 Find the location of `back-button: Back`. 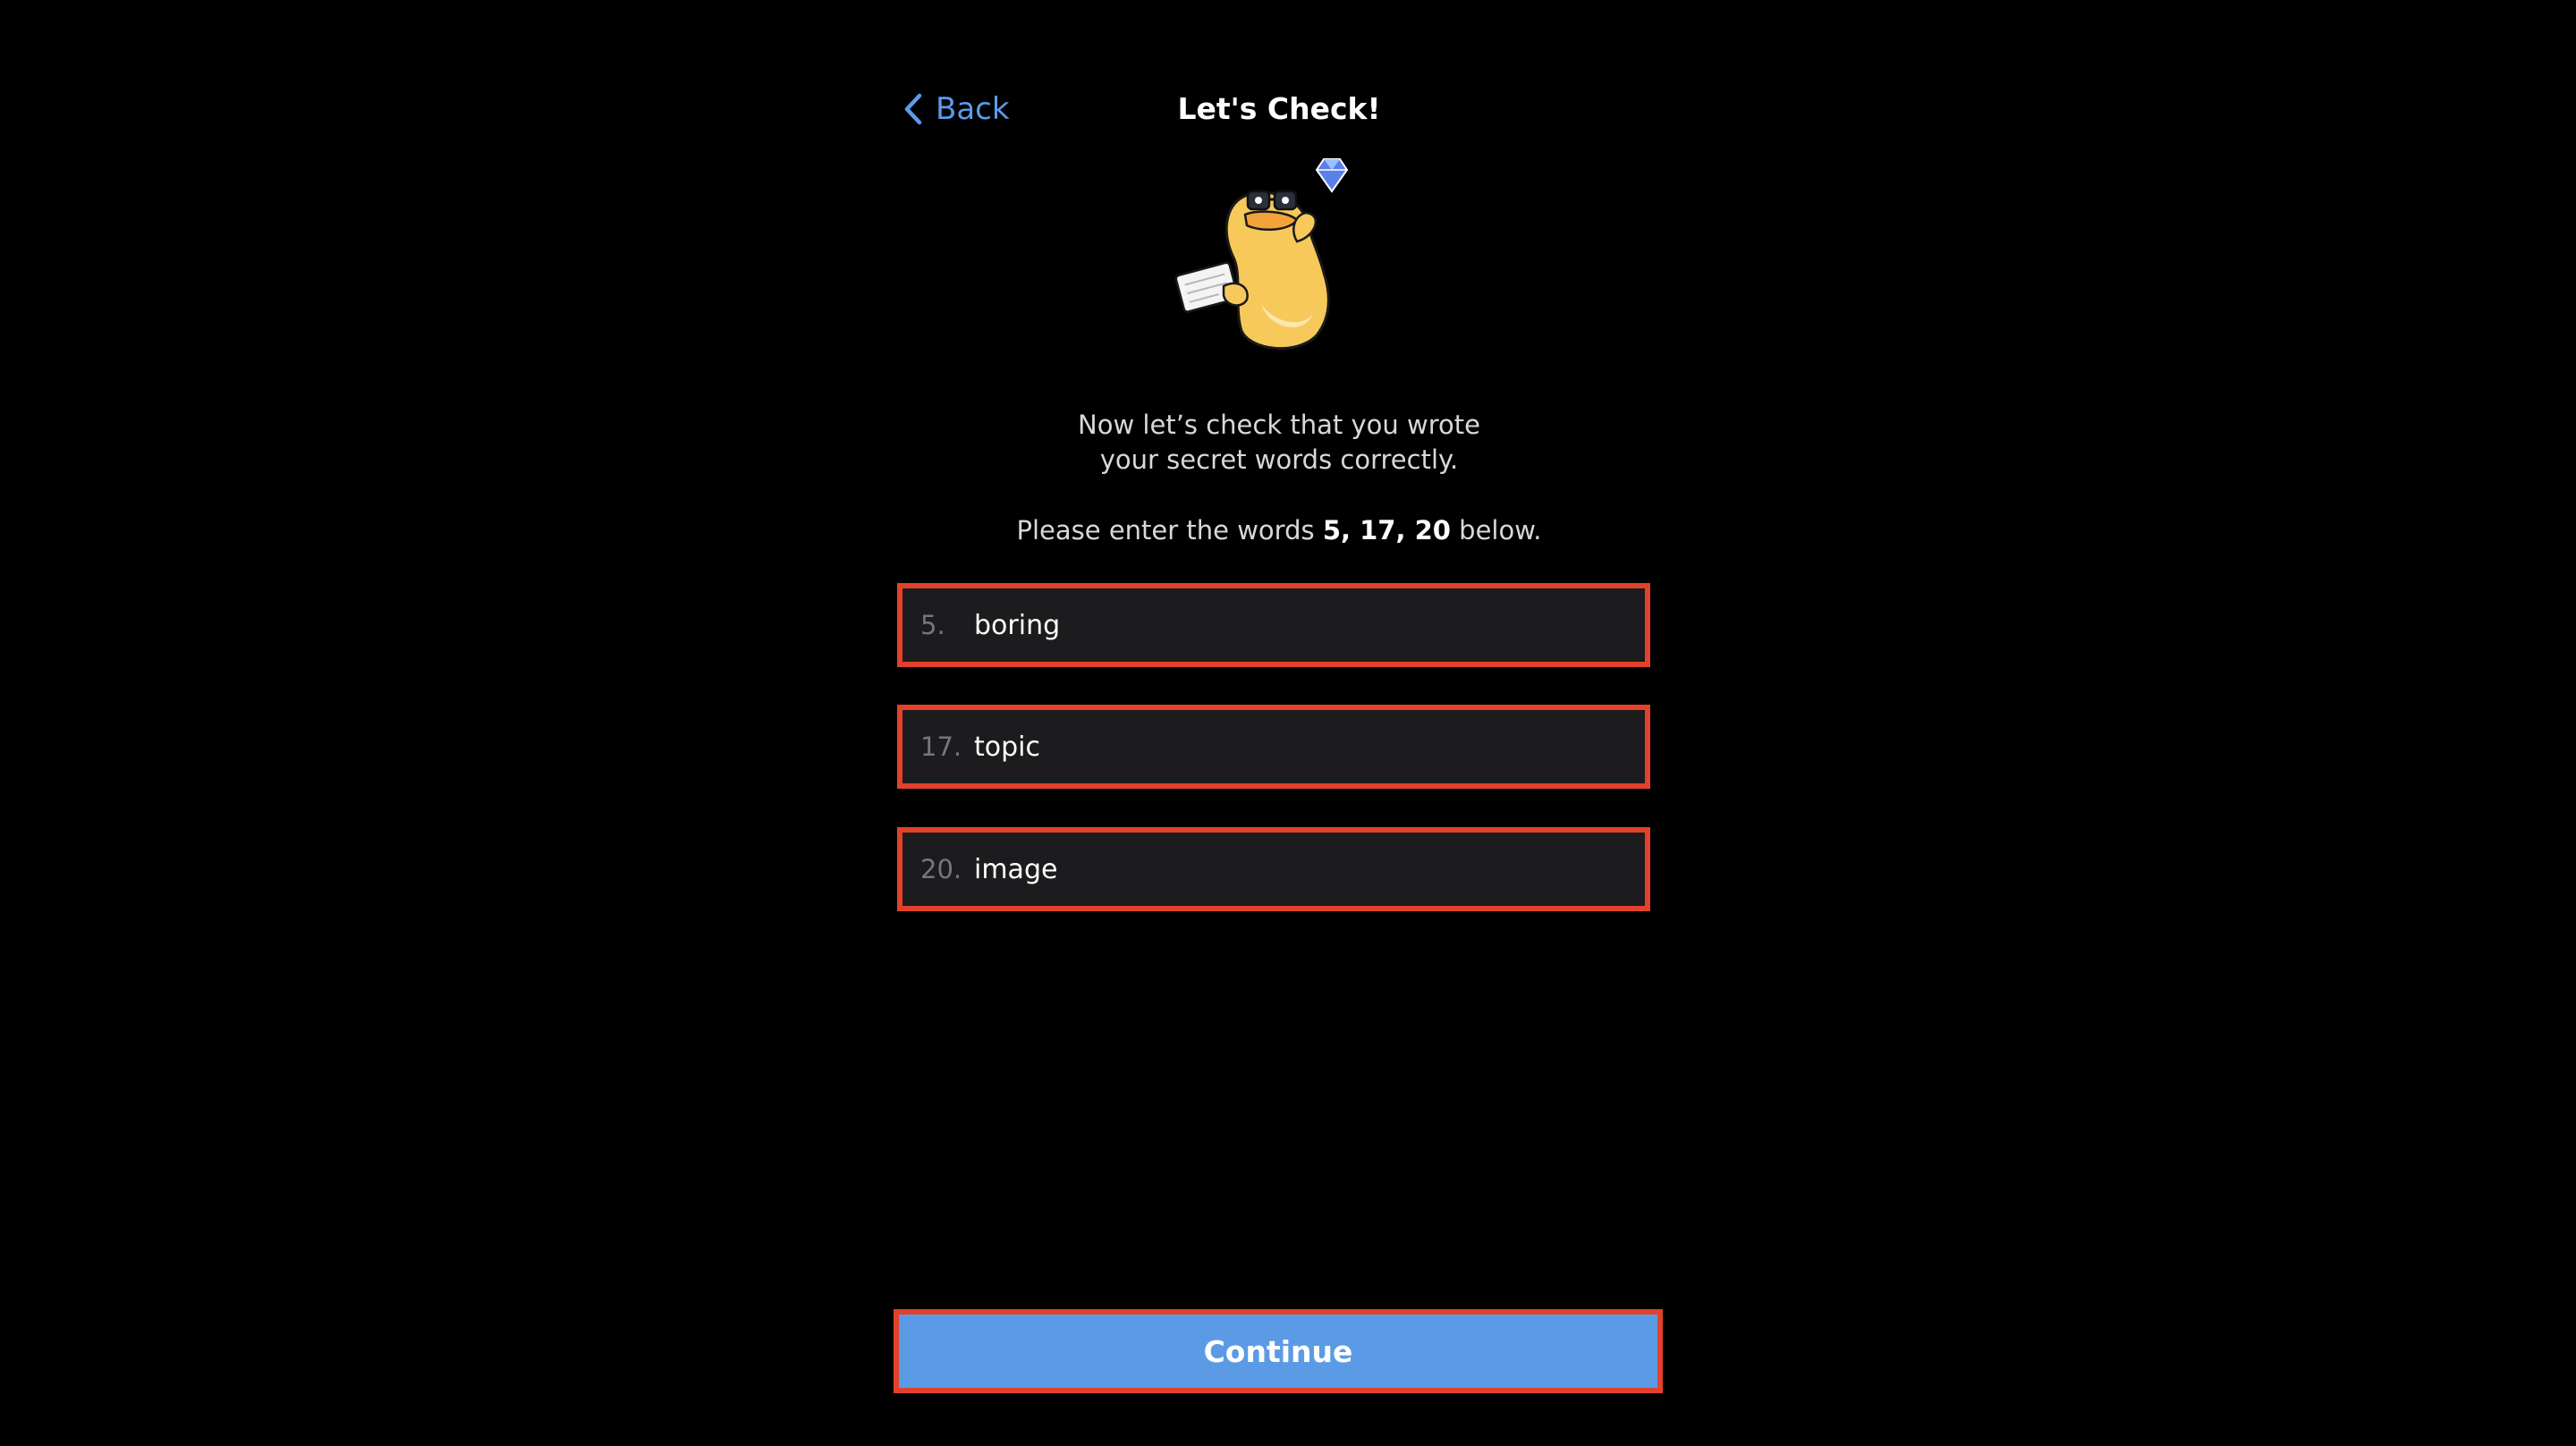

back-button: Back is located at coordinates (956, 109).